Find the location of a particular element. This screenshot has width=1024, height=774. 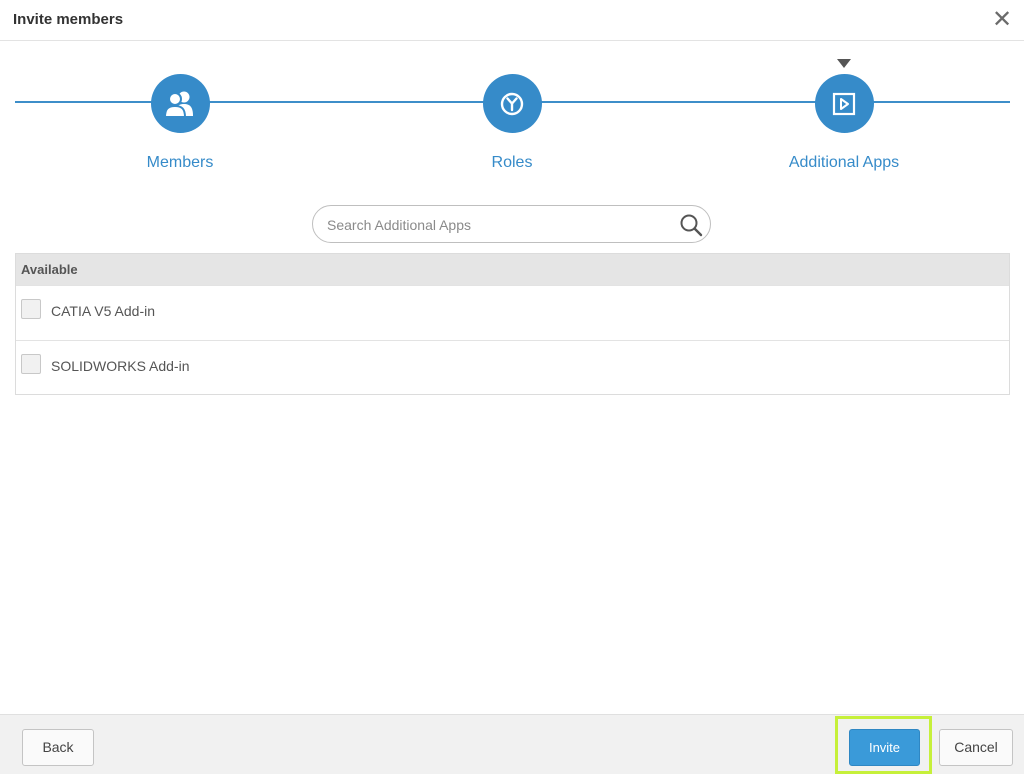

step-label-additional-apps: Additional Apps is located at coordinates (844, 162).